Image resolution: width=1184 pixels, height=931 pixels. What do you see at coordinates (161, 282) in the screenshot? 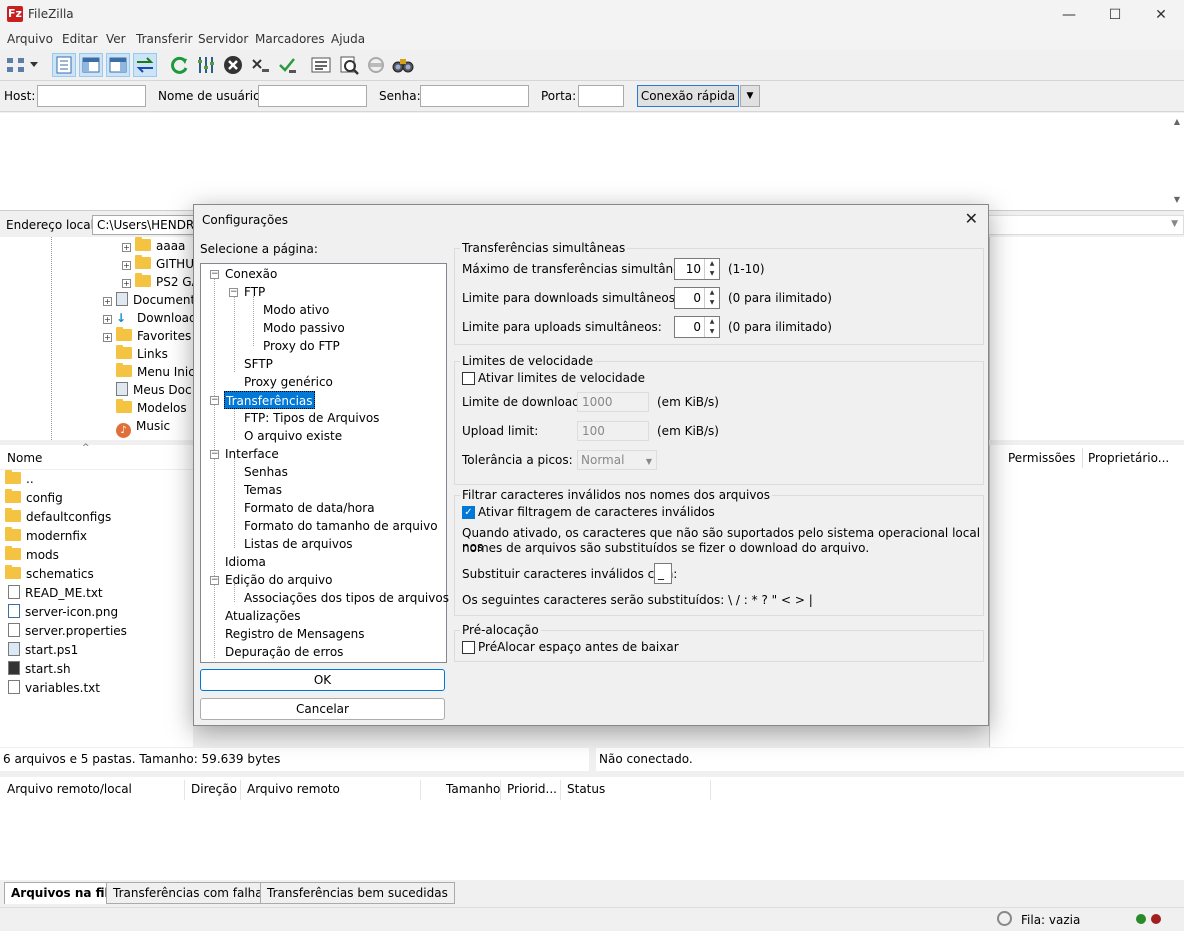
I see `list-item: + PS2 GA` at bounding box center [161, 282].